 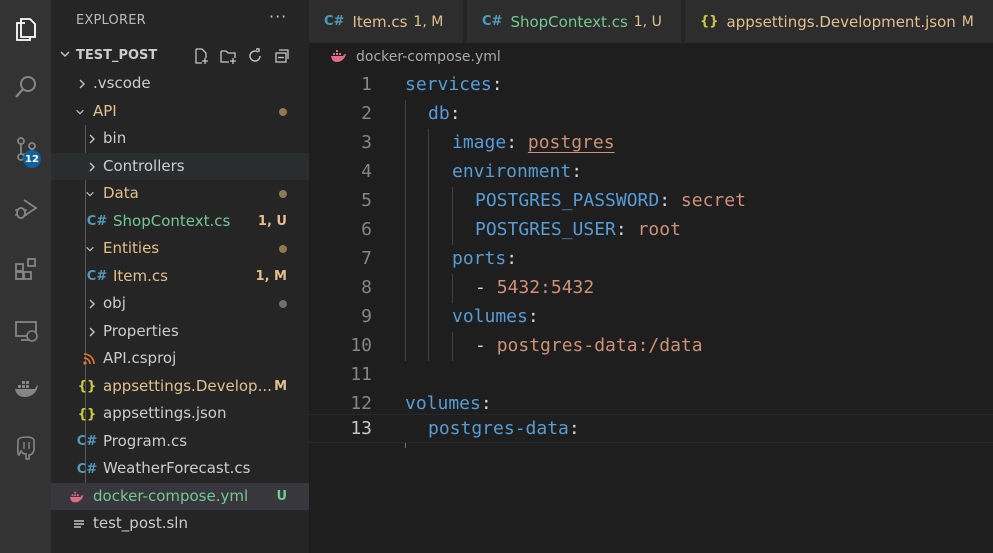 What do you see at coordinates (282, 56) in the screenshot?
I see `collapse-all-icon` at bounding box center [282, 56].